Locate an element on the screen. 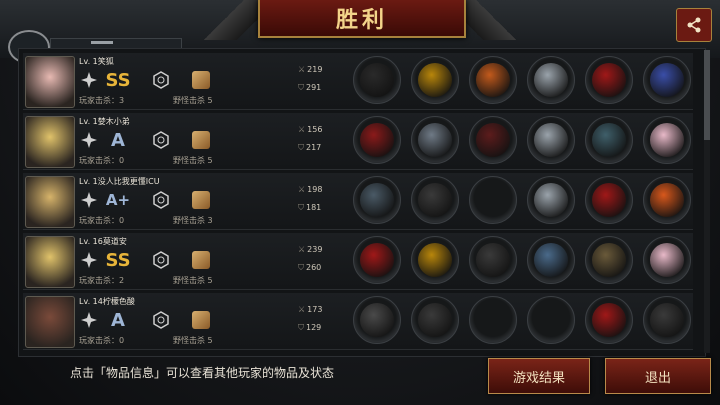 The image size is (720, 405). defense-value: 291 is located at coordinates (314, 87).